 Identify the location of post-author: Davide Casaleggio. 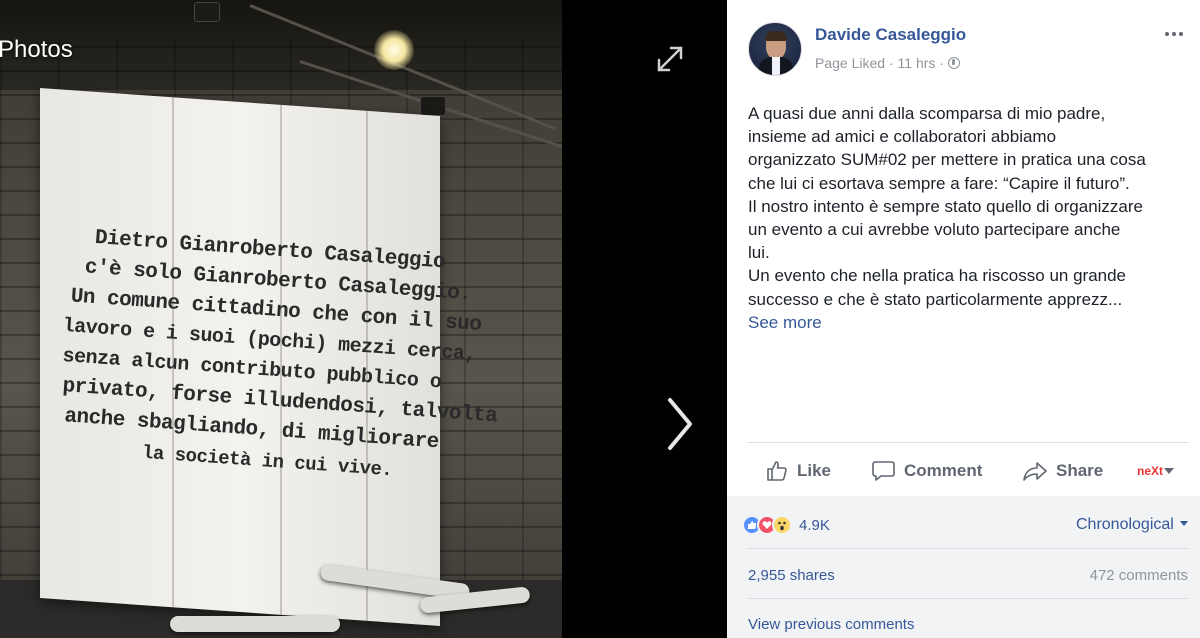
(890, 35).